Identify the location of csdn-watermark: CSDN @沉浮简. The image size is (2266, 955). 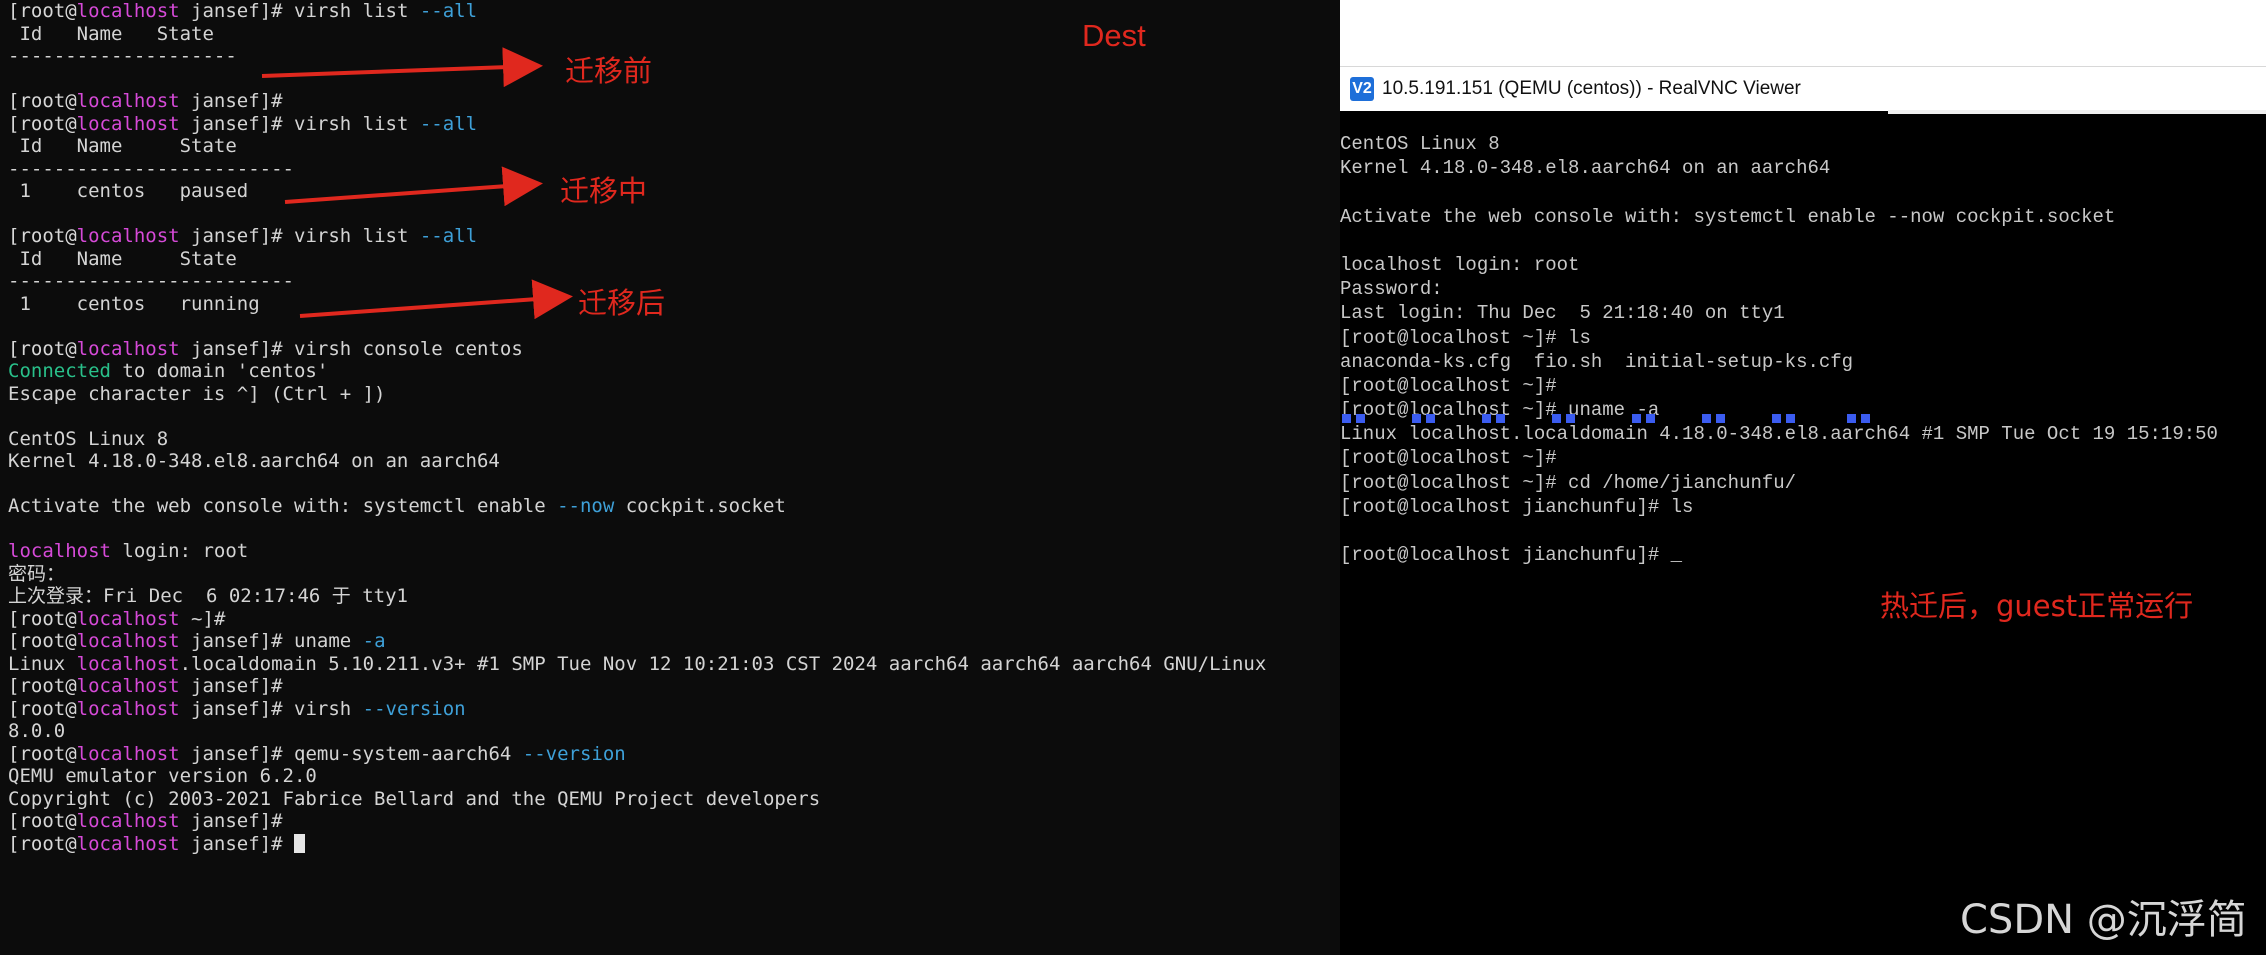
(2103, 920).